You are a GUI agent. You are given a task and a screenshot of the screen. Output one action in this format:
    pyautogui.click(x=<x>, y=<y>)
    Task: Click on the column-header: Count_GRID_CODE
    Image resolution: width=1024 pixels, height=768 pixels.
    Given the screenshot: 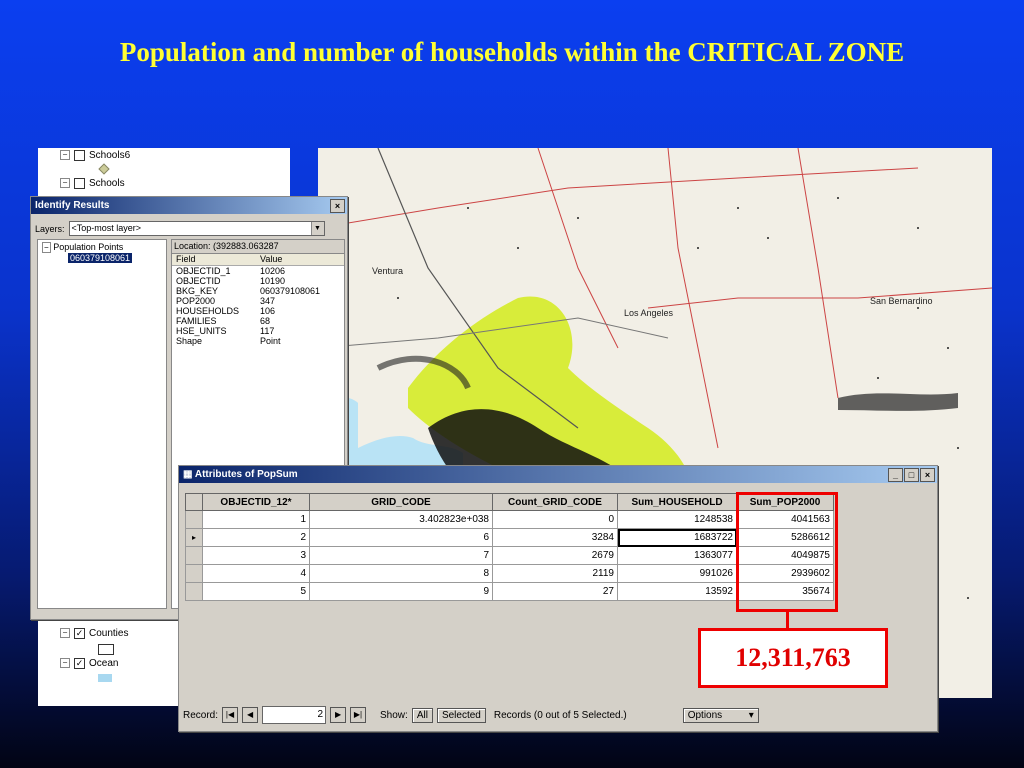 What is the action you would take?
    pyautogui.click(x=555, y=502)
    